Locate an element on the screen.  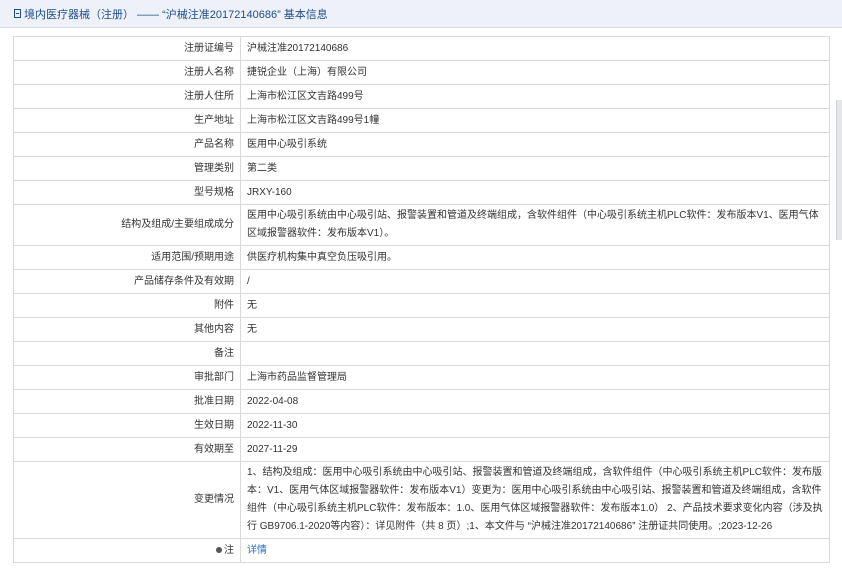
row-label: 型号规格 is located at coordinates (127, 192).